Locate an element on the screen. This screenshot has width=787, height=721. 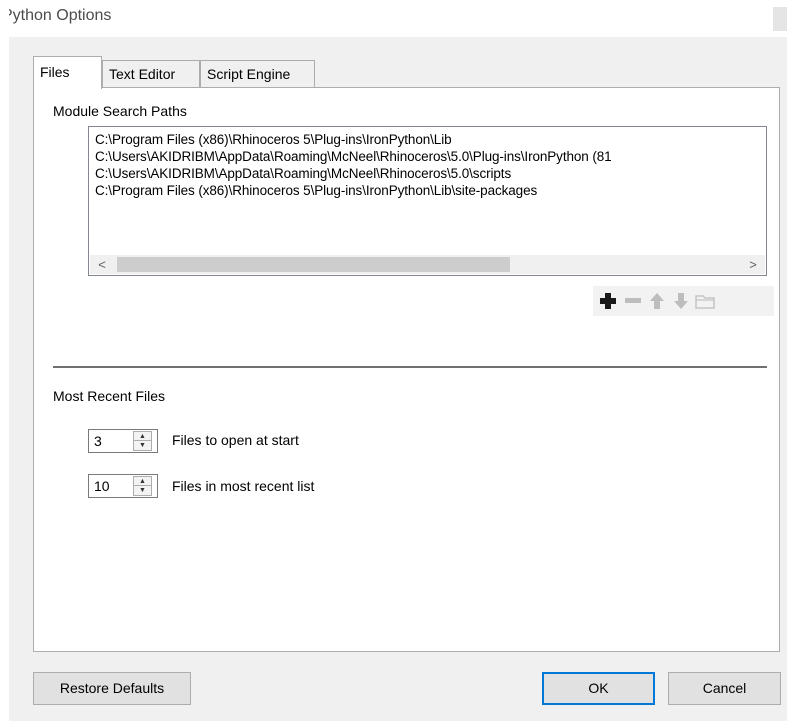
move-down-icon is located at coordinates (681, 301).